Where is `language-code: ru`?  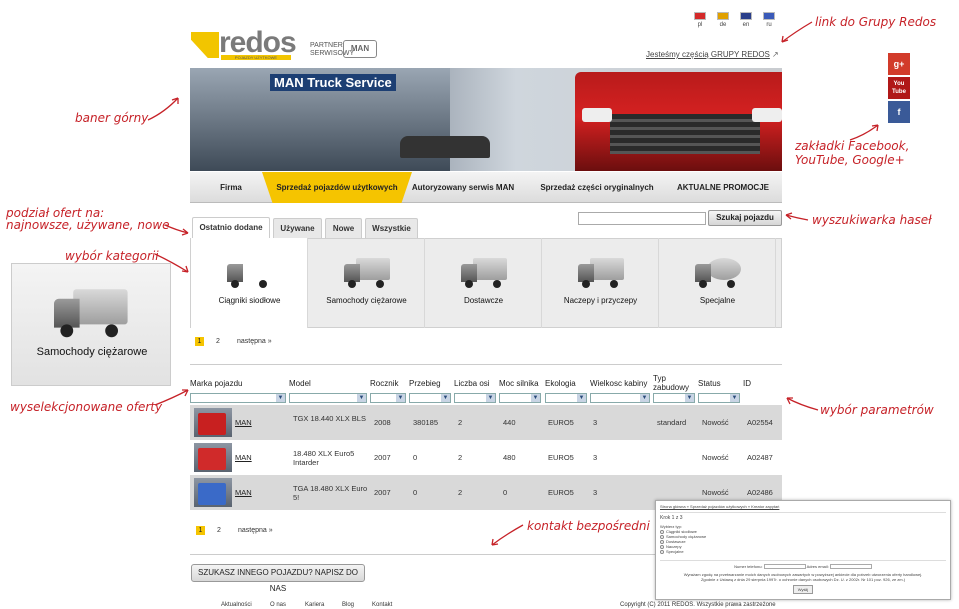 language-code: ru is located at coordinates (769, 25).